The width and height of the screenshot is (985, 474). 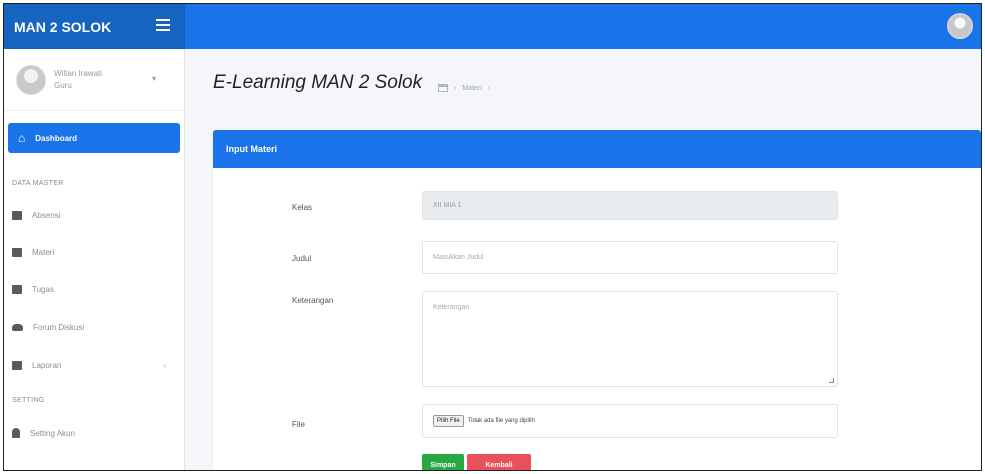 I want to click on breadcrumb-item: Materi, so click(x=471, y=88).